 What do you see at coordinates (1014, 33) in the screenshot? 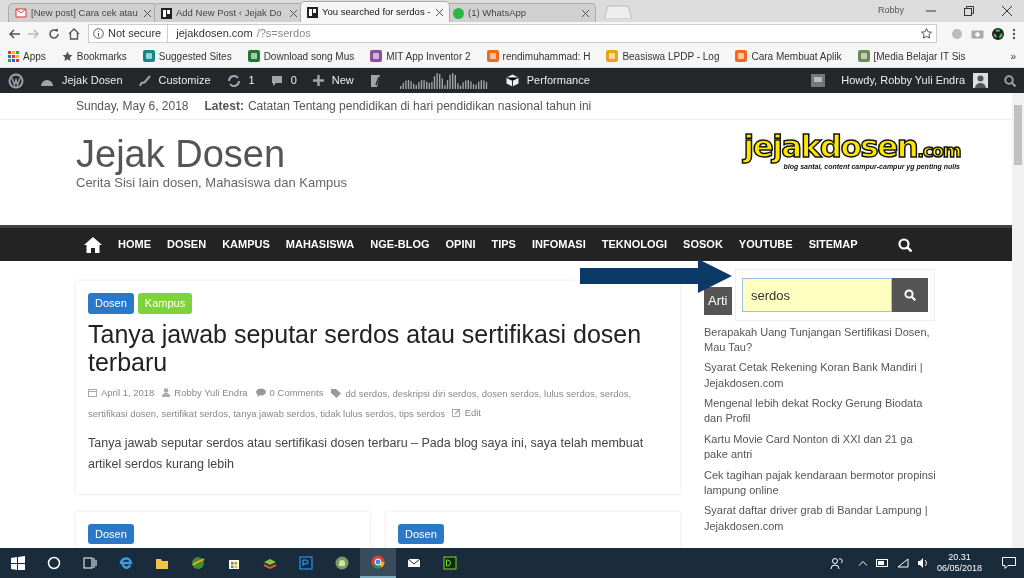
I see `menu-icon` at bounding box center [1014, 33].